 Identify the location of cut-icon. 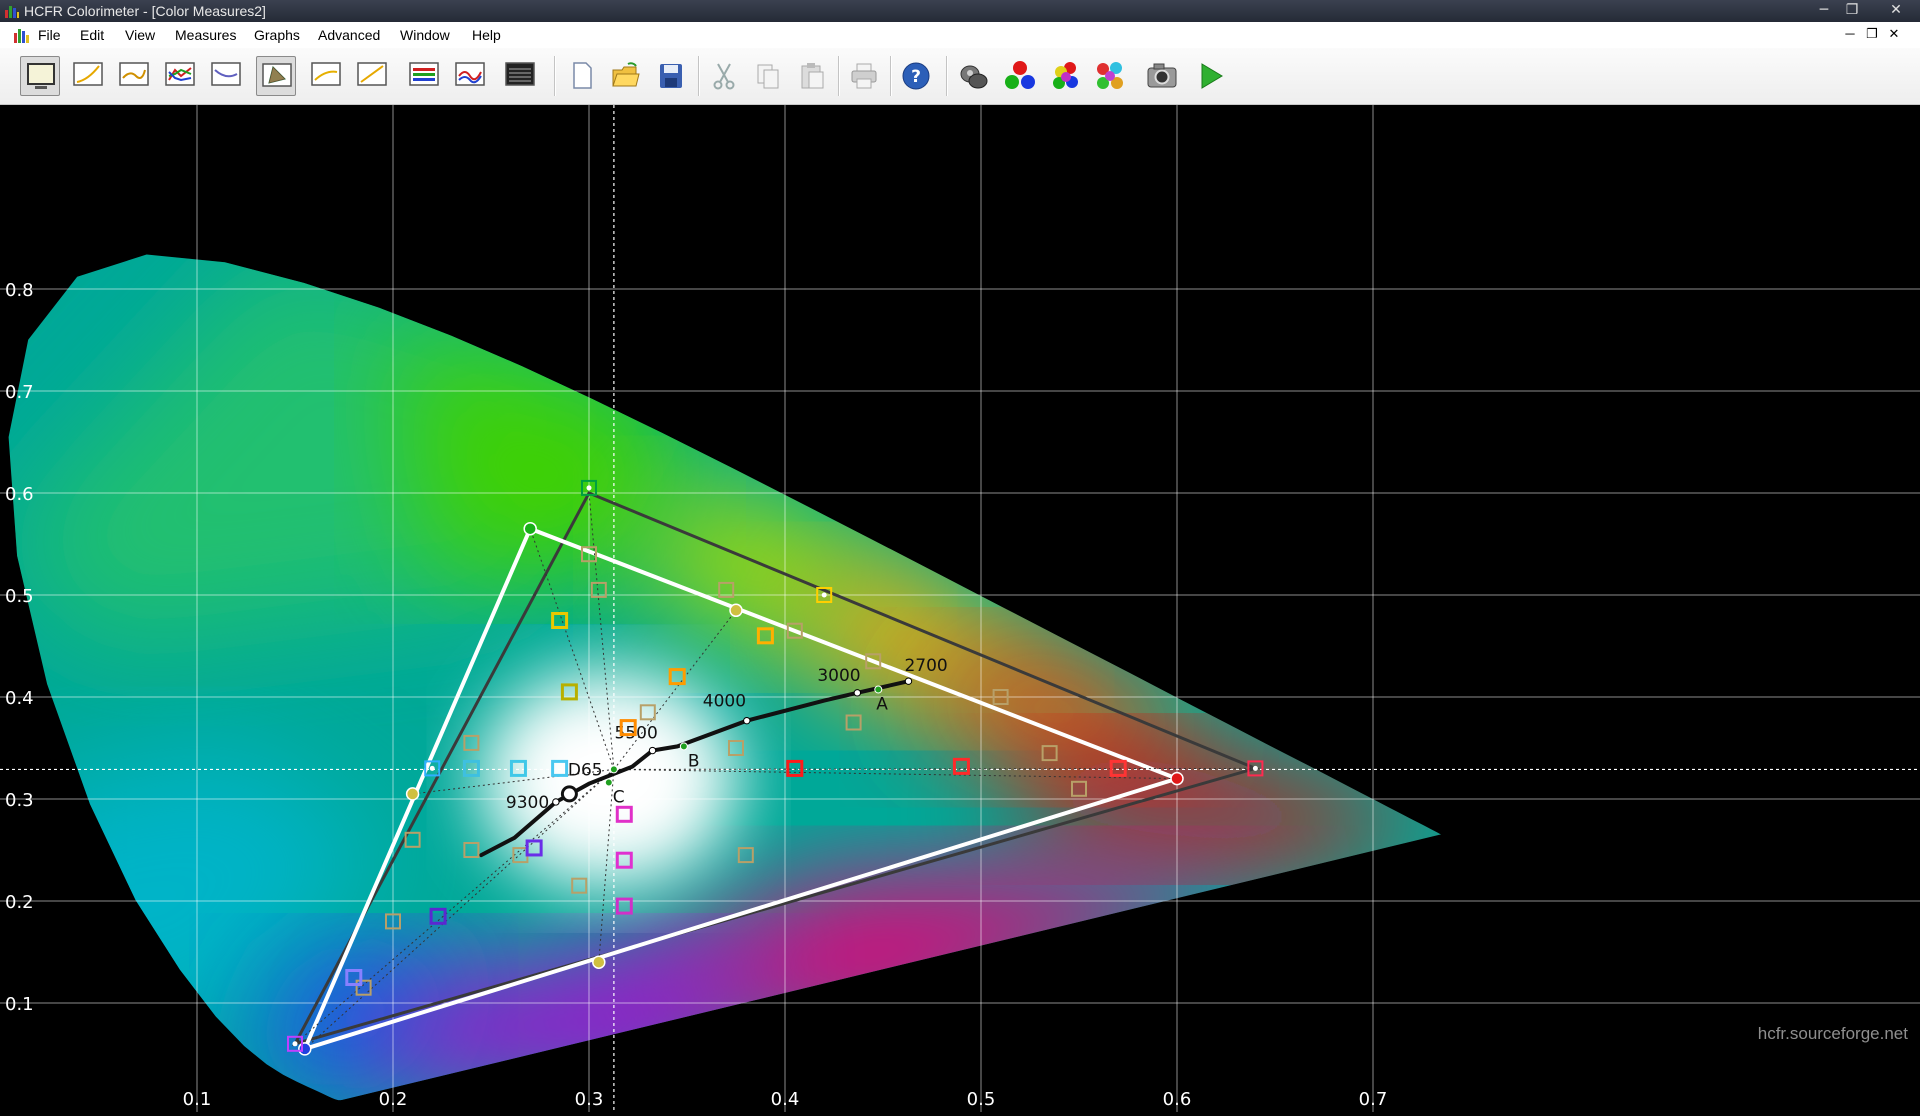
(724, 76).